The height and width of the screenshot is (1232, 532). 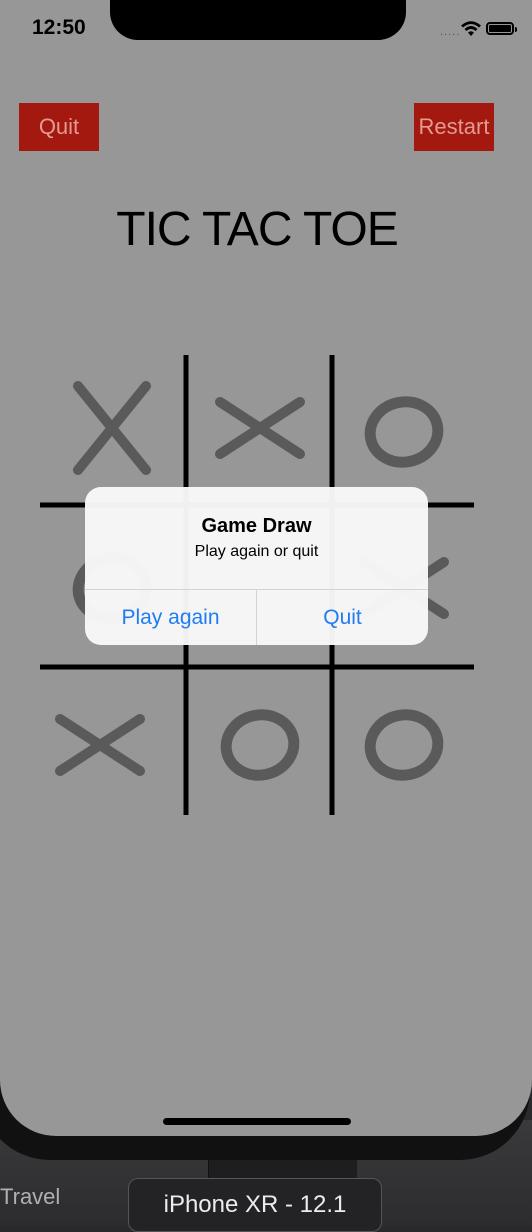 I want to click on simulator-side-label: Travel, so click(x=30, y=1196).